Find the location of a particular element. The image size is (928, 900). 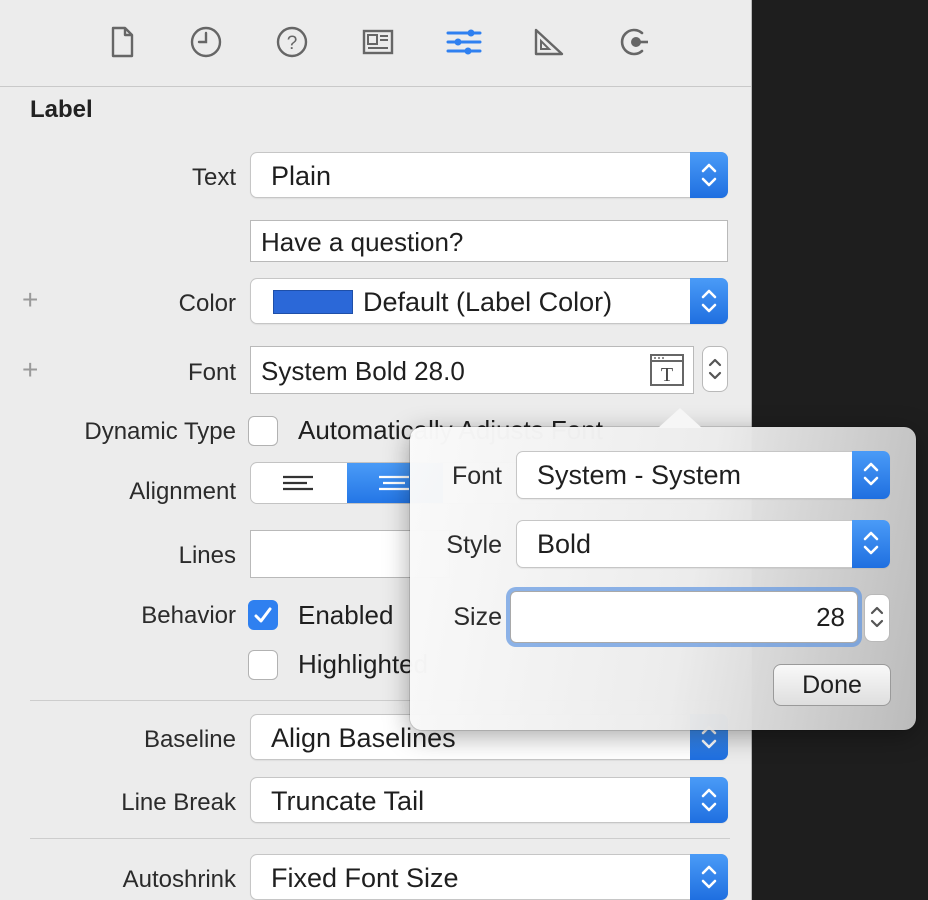

help-icon: ? is located at coordinates (292, 42).